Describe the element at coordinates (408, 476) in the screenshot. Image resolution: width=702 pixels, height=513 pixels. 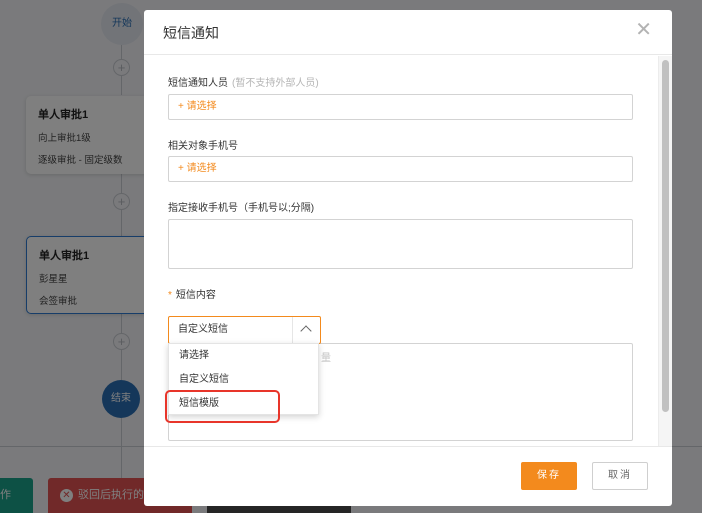
I see `dialog-footer: 保存 取消` at that location.